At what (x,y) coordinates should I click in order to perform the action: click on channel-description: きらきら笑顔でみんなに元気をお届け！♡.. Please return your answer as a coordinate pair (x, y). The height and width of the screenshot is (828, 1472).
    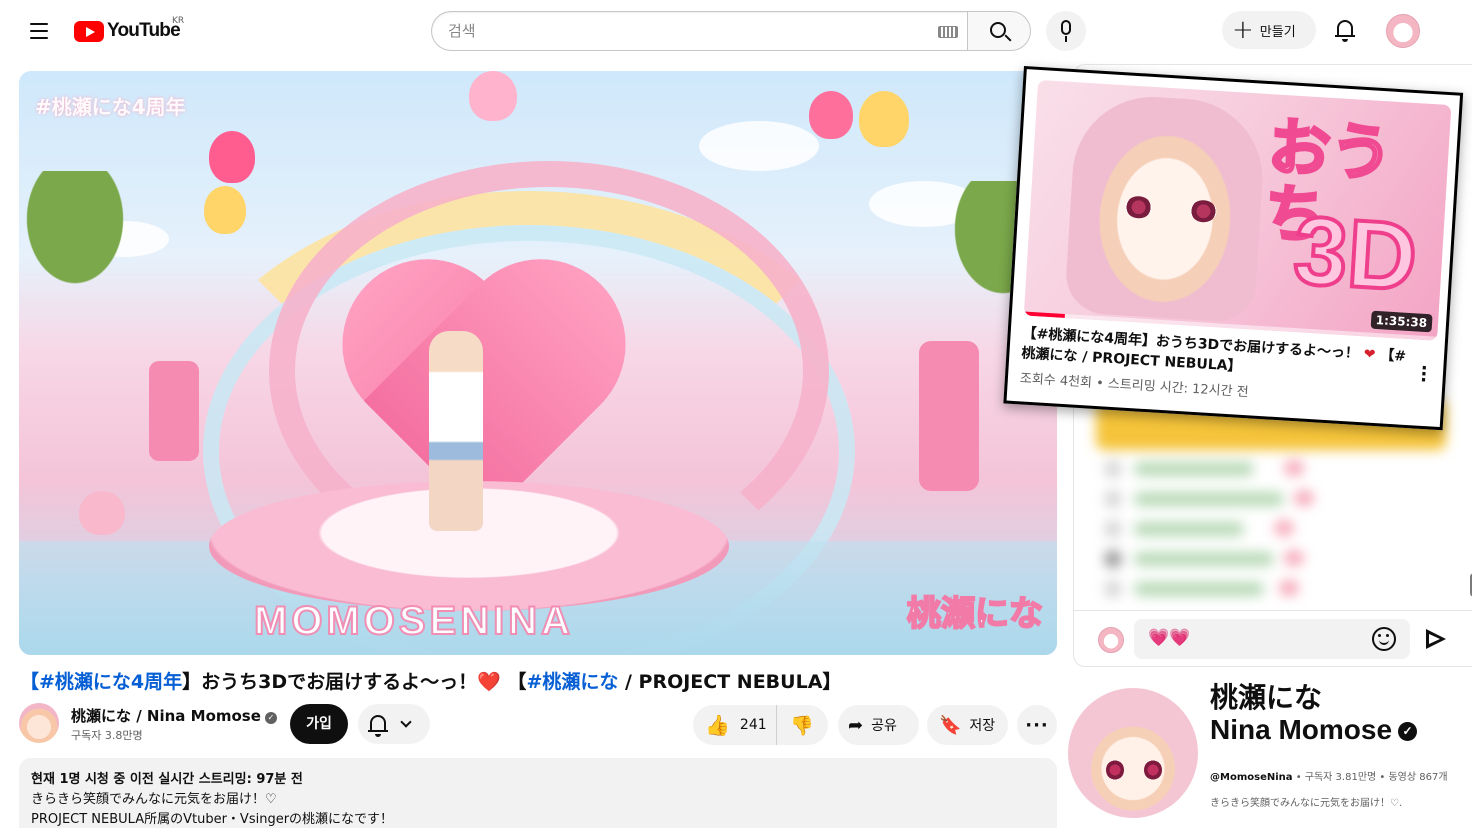
    Looking at the image, I should click on (1306, 803).